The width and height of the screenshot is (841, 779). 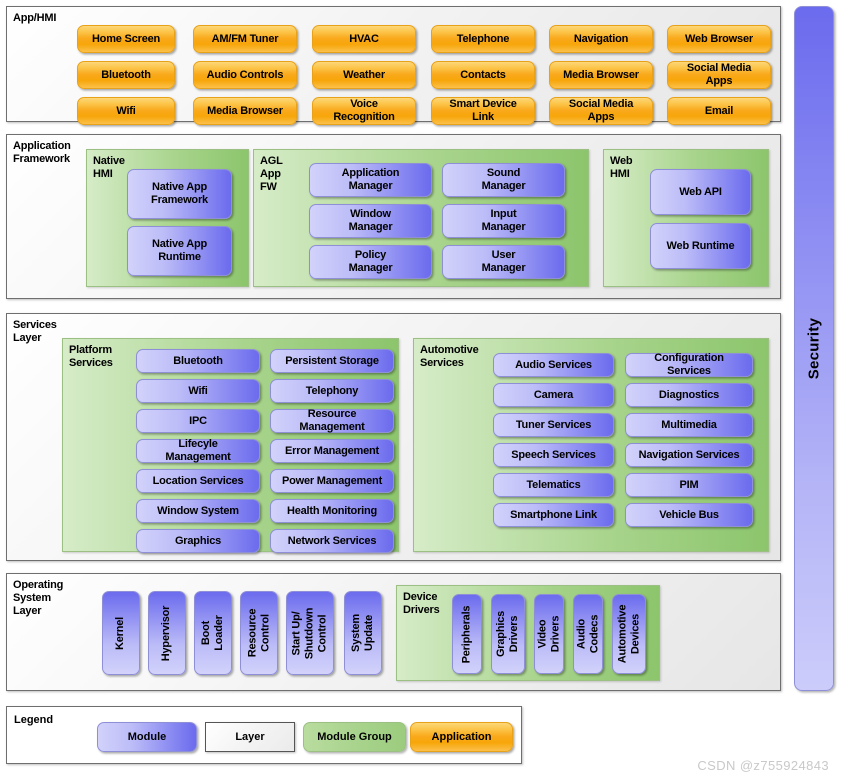 I want to click on module-multimedia: Multimedia, so click(x=689, y=425).